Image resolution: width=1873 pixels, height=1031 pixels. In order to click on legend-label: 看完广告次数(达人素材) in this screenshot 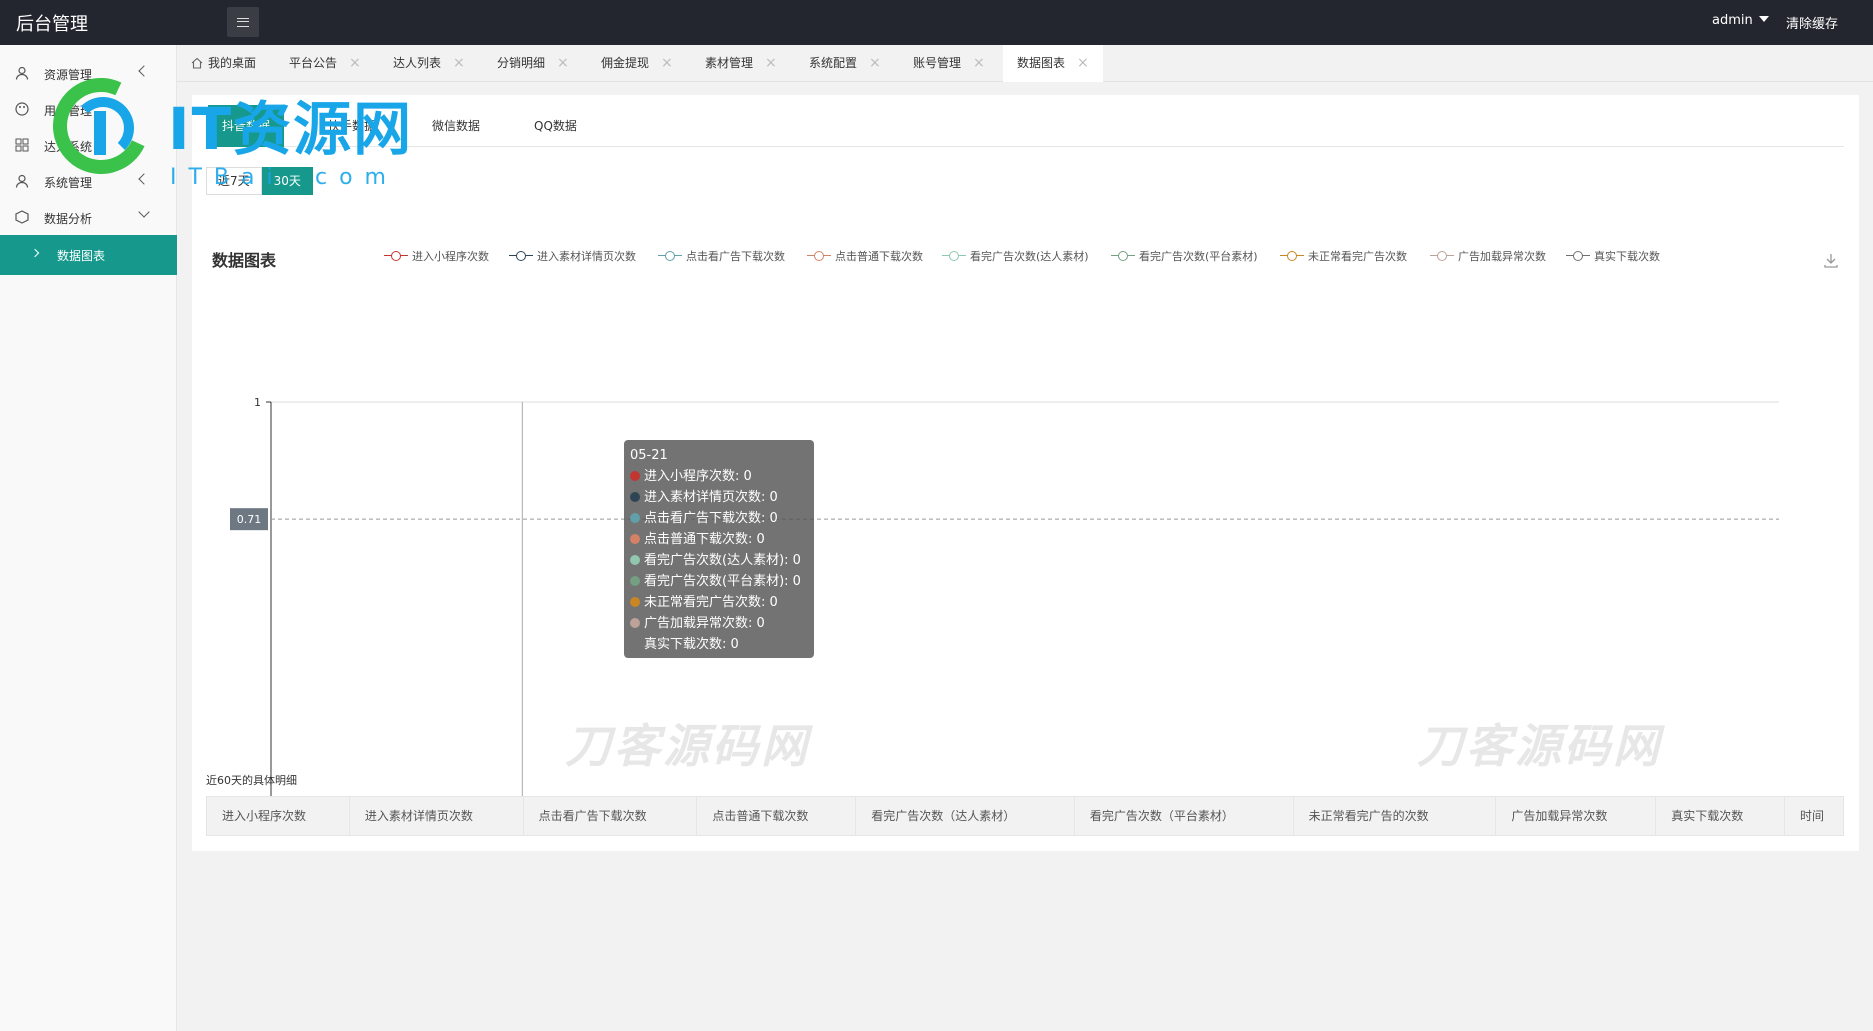, I will do `click(1029, 256)`.